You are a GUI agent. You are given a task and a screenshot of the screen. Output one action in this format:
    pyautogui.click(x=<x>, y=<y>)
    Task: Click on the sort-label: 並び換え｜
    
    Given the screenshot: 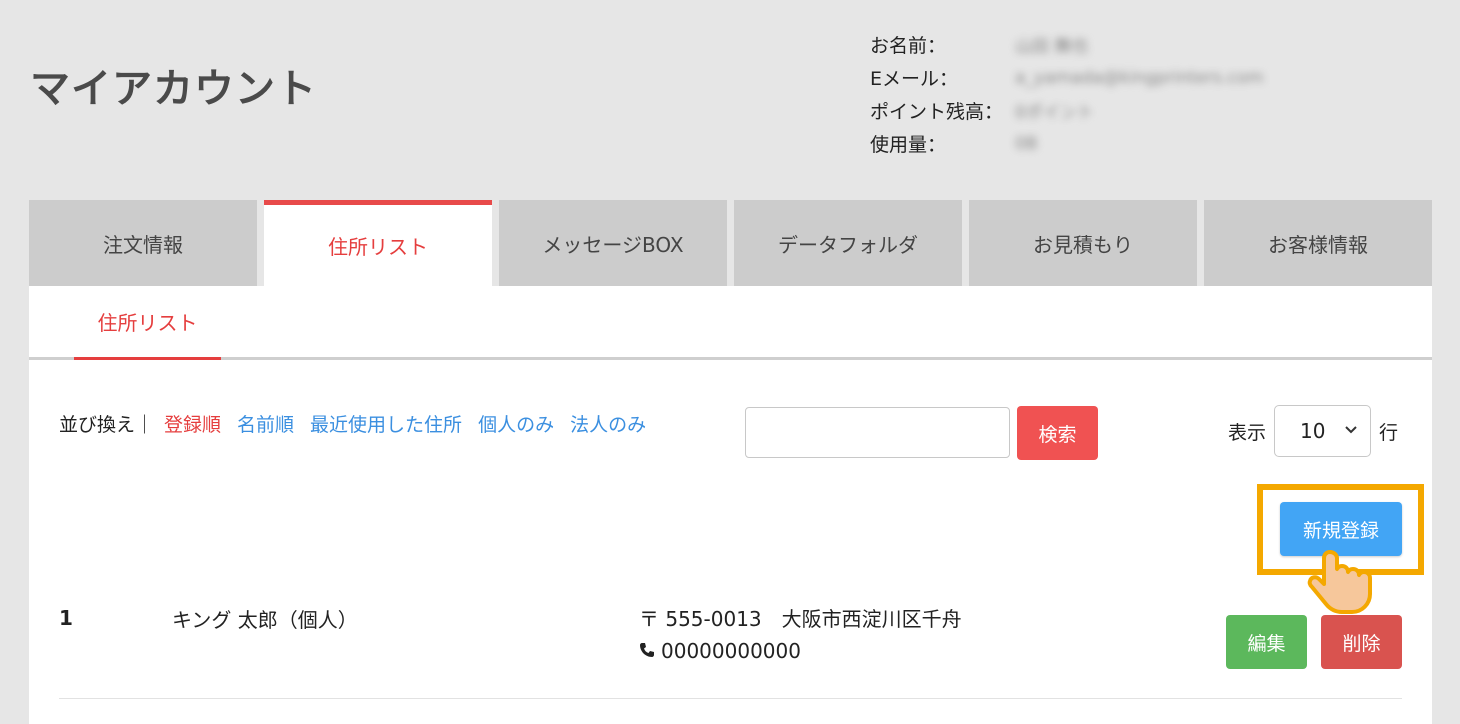 What is the action you would take?
    pyautogui.click(x=107, y=425)
    